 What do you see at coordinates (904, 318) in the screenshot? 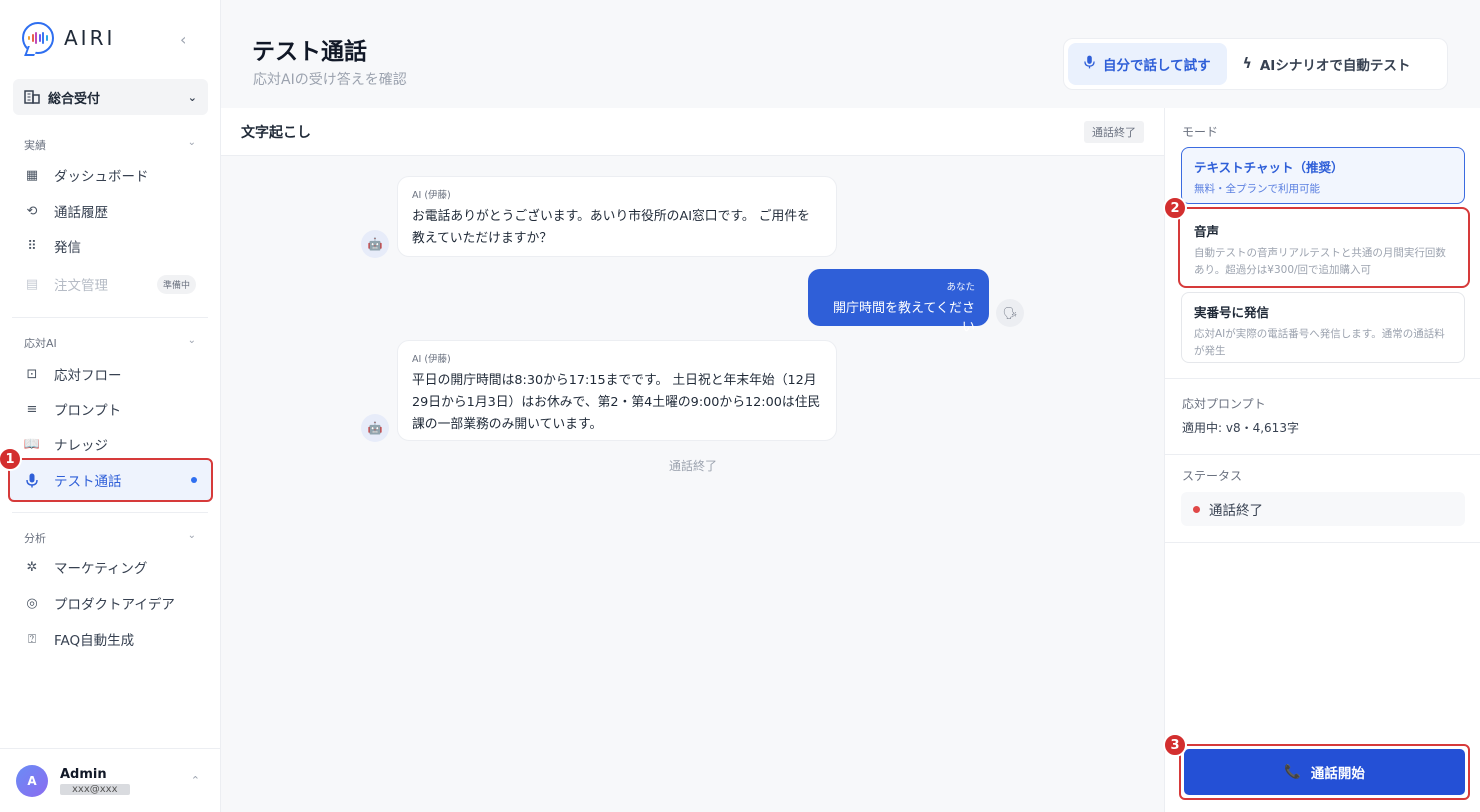
I see `message-text: 開庁時間を教えてください` at bounding box center [904, 318].